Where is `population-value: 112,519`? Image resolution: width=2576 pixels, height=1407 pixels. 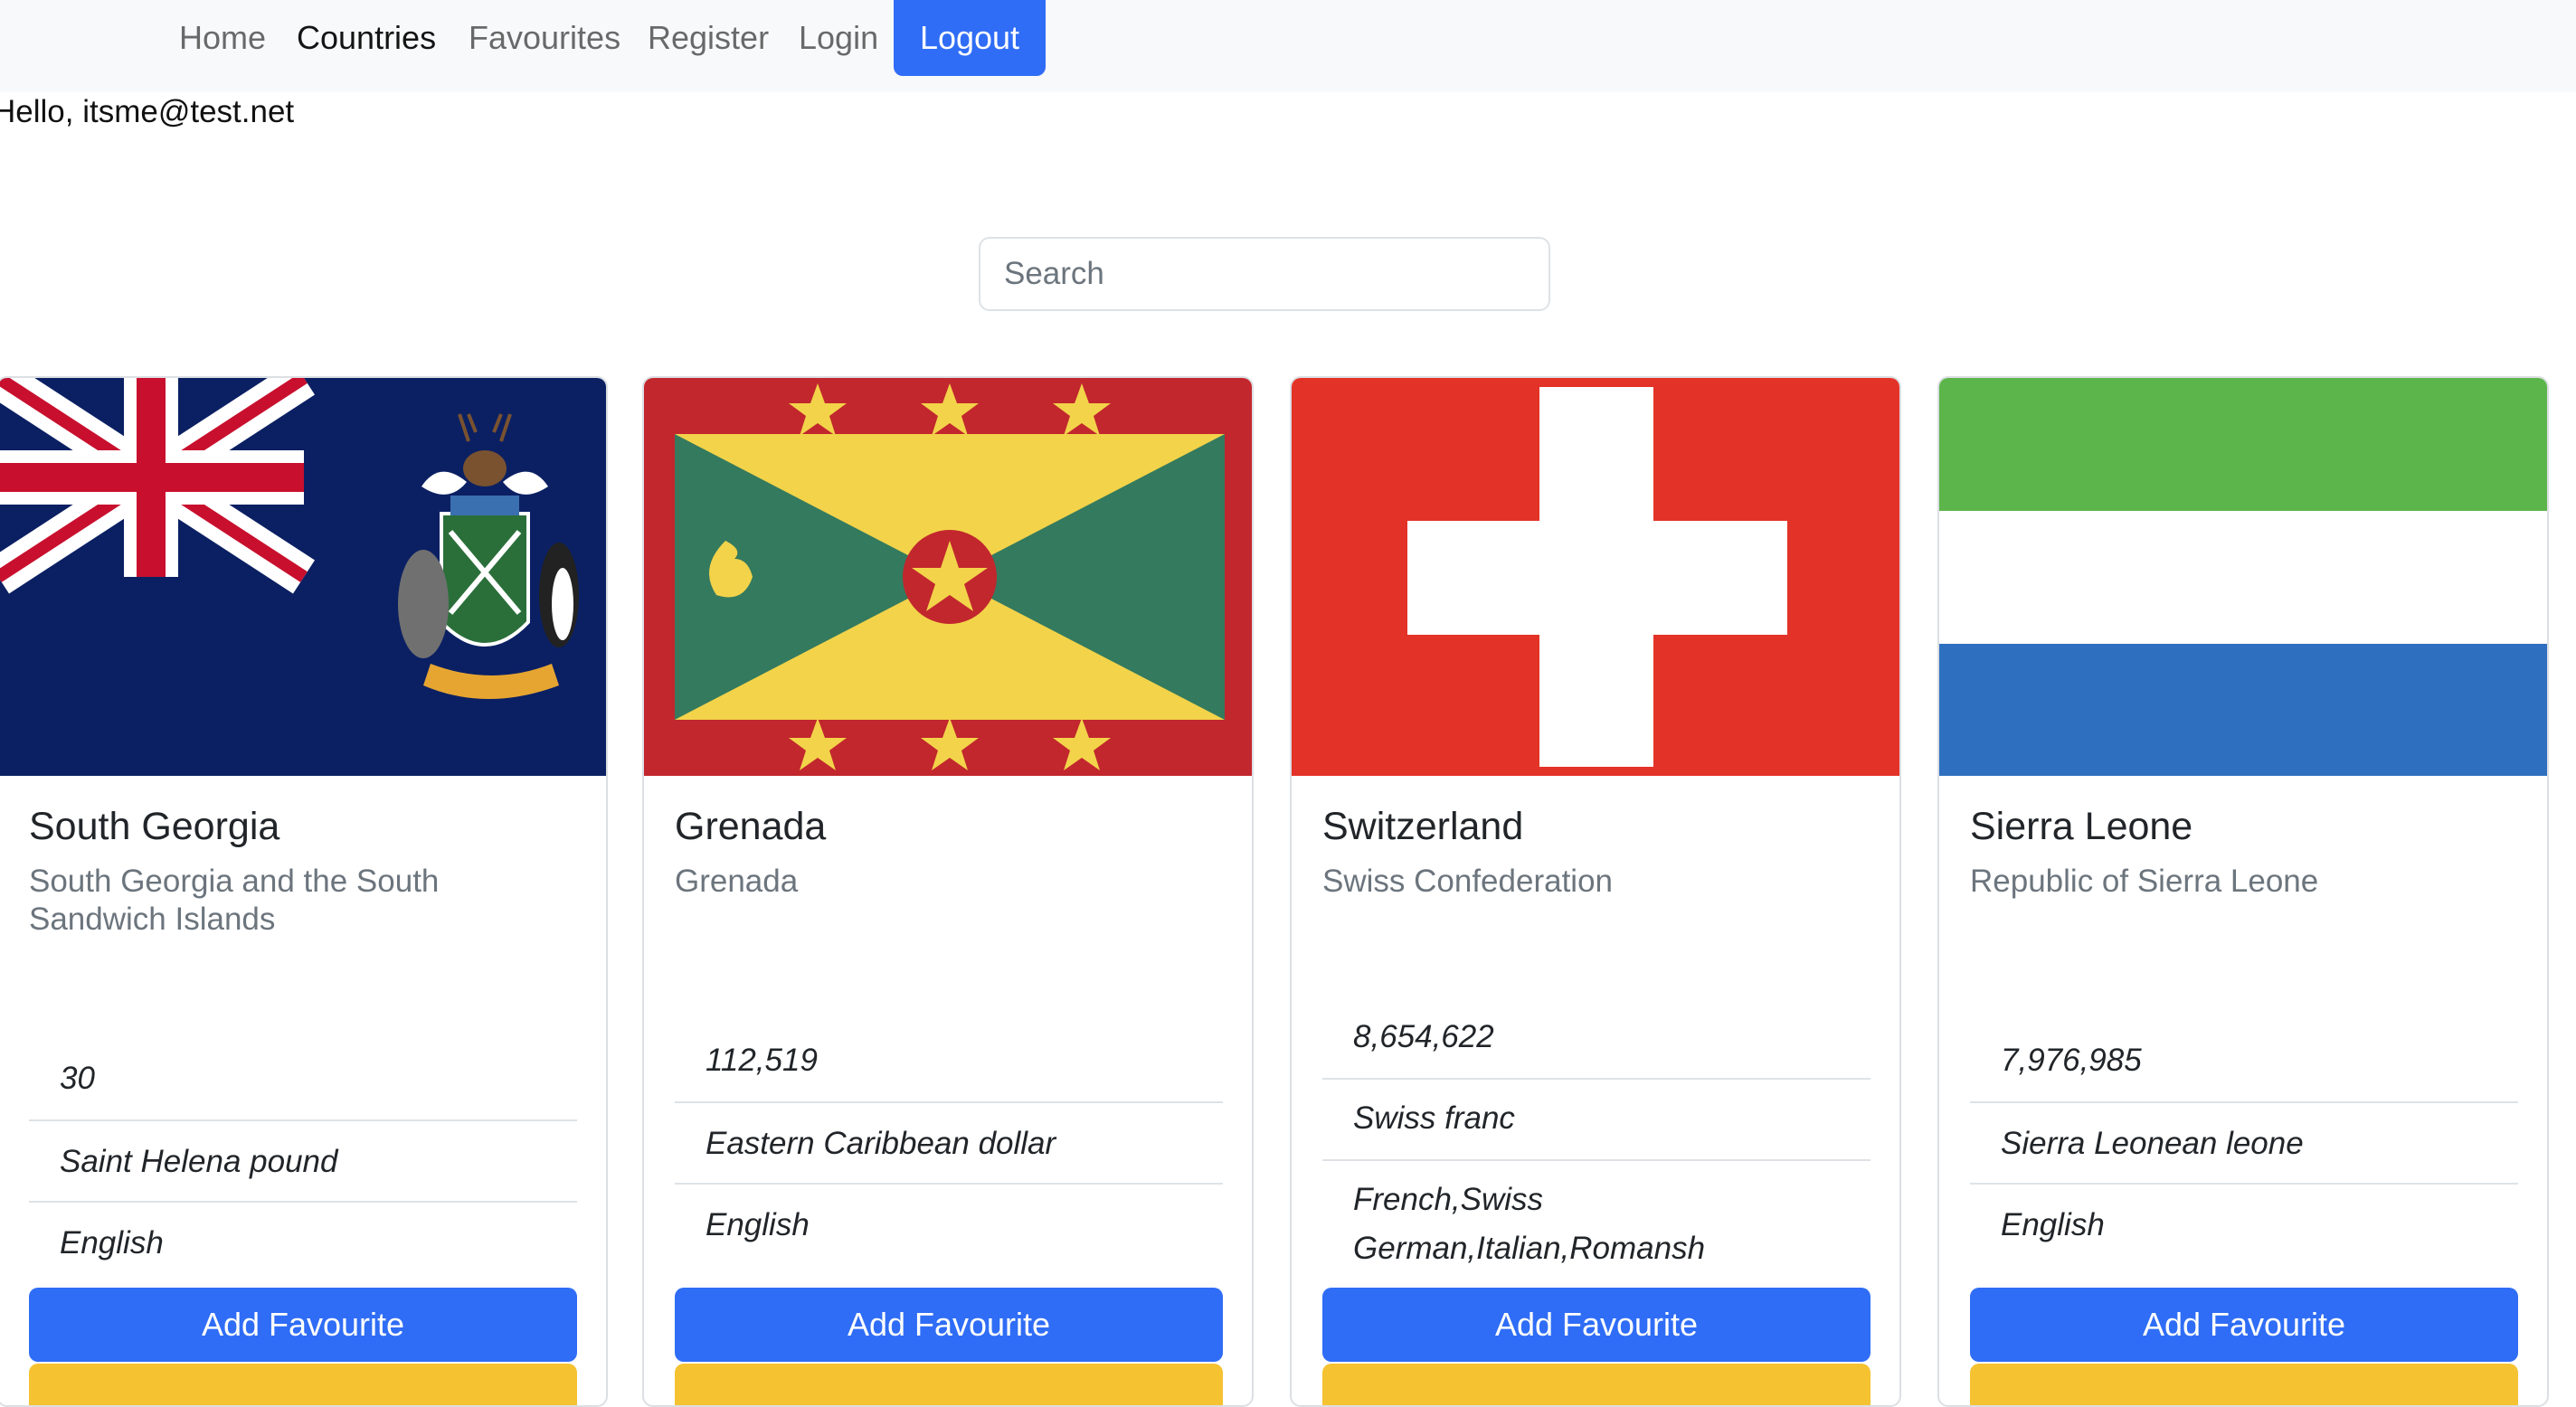
population-value: 112,519 is located at coordinates (762, 1060).